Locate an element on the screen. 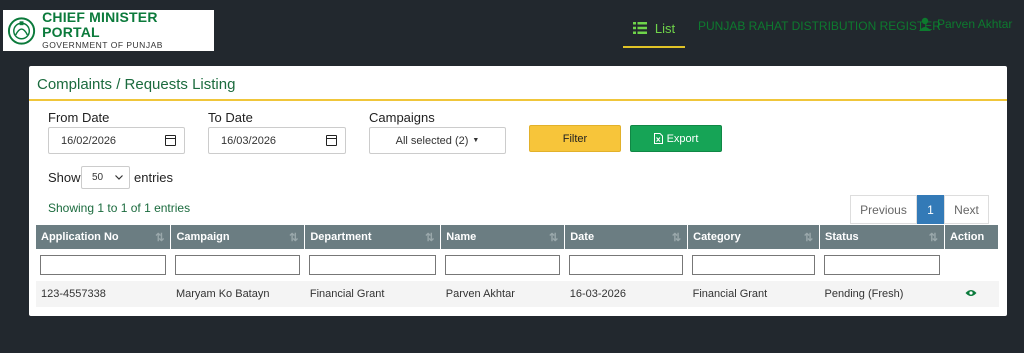 Image resolution: width=1024 pixels, height=353 pixels. chevron-down-icon is located at coordinates (119, 177).